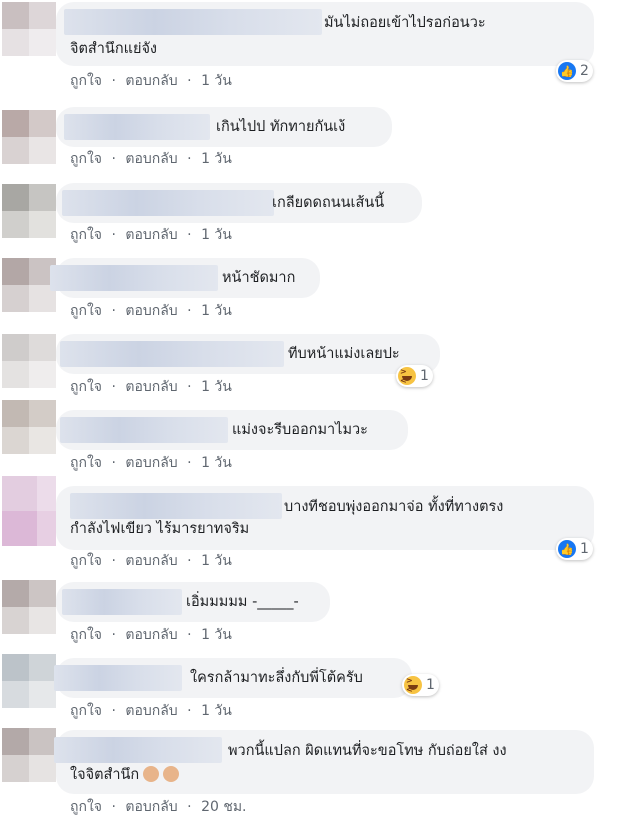 Image resolution: width=627 pixels, height=818 pixels. I want to click on comment-bubble: ทีบหน้าแม่งเลยปะ, so click(248, 354).